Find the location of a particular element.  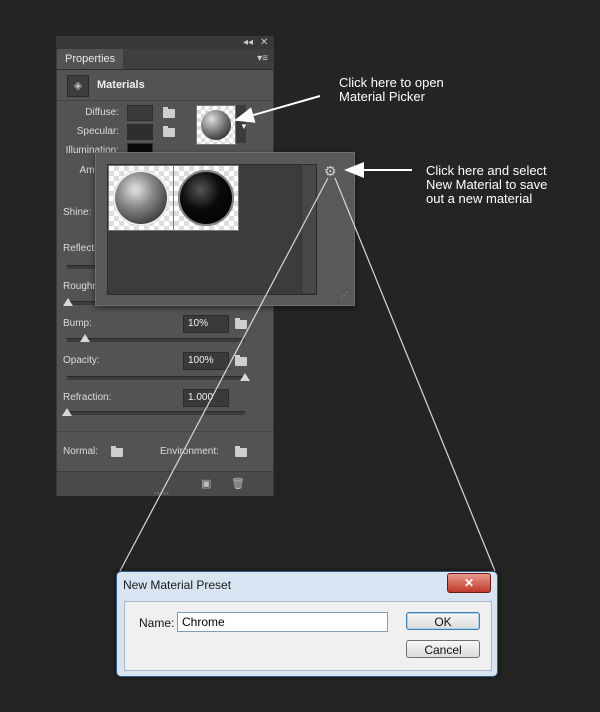

picker-annotation: Click here to open Material Picker is located at coordinates (391, 90).